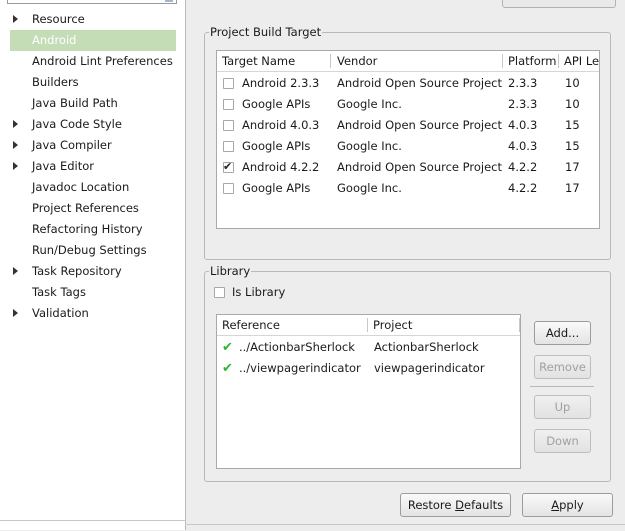 The height and width of the screenshot is (531, 625). Describe the element at coordinates (443, 325) in the screenshot. I see `column-project: Project` at that location.